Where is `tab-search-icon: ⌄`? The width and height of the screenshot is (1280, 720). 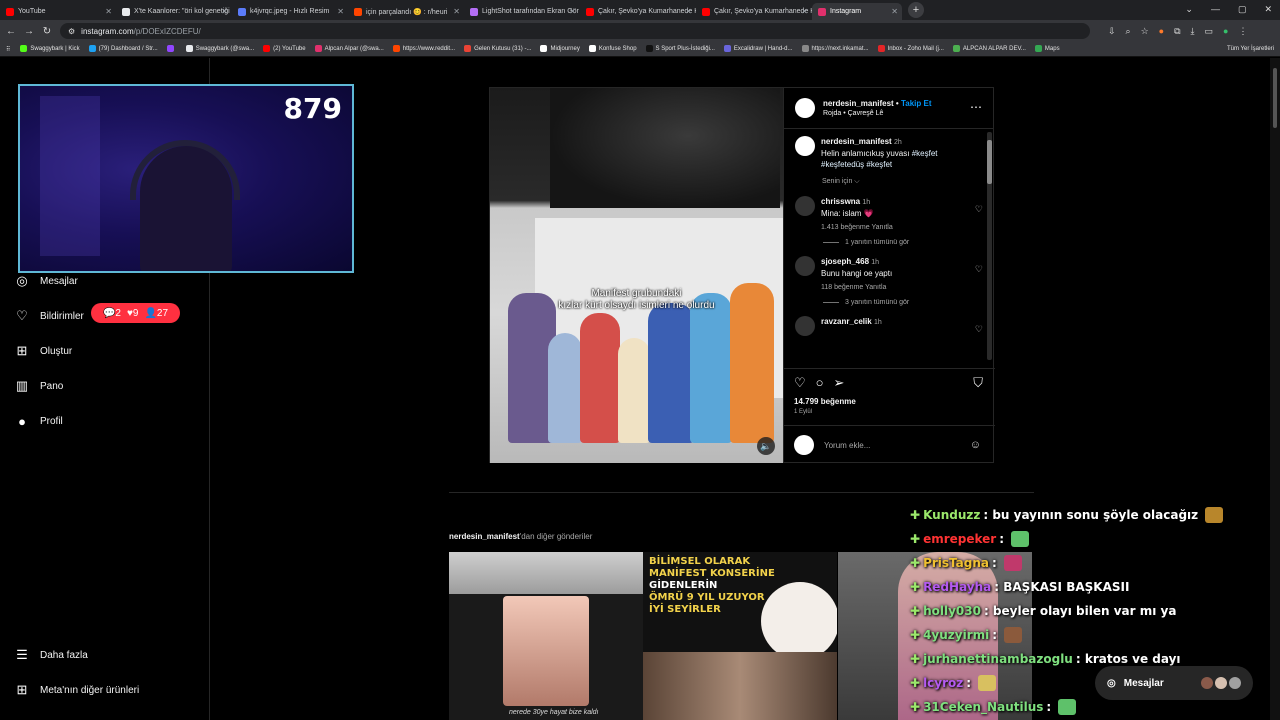
tab-search-icon: ⌄ is located at coordinates (1189, 9).